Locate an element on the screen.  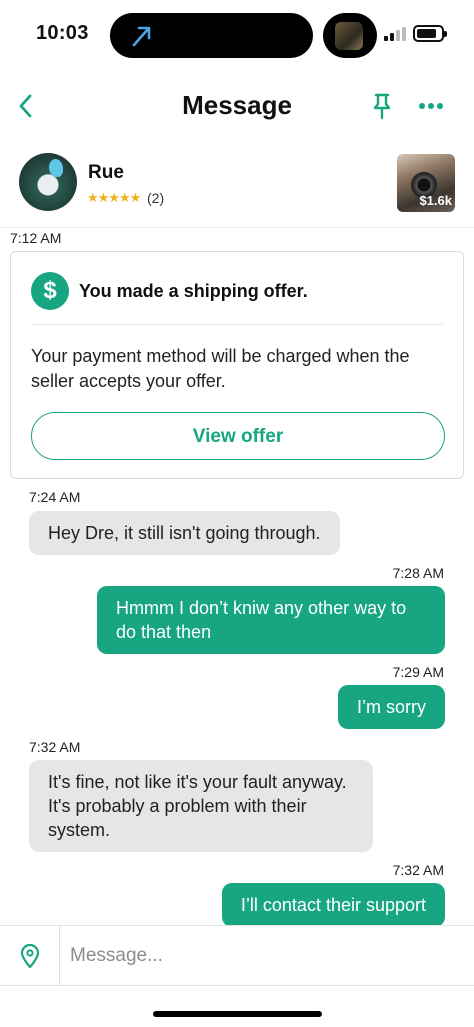
navigation-arrow-icon is located at coordinates (141, 36).